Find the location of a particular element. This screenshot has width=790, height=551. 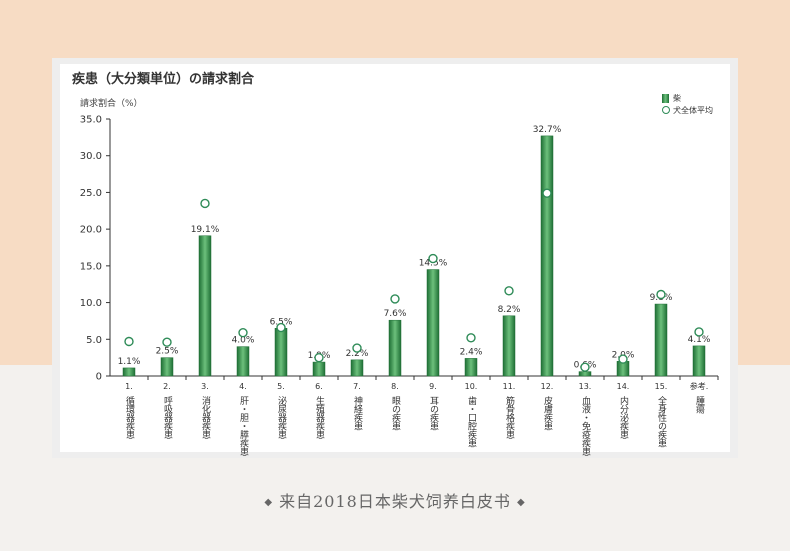

bar-value-label: 1.1% is located at coordinates (129, 362).